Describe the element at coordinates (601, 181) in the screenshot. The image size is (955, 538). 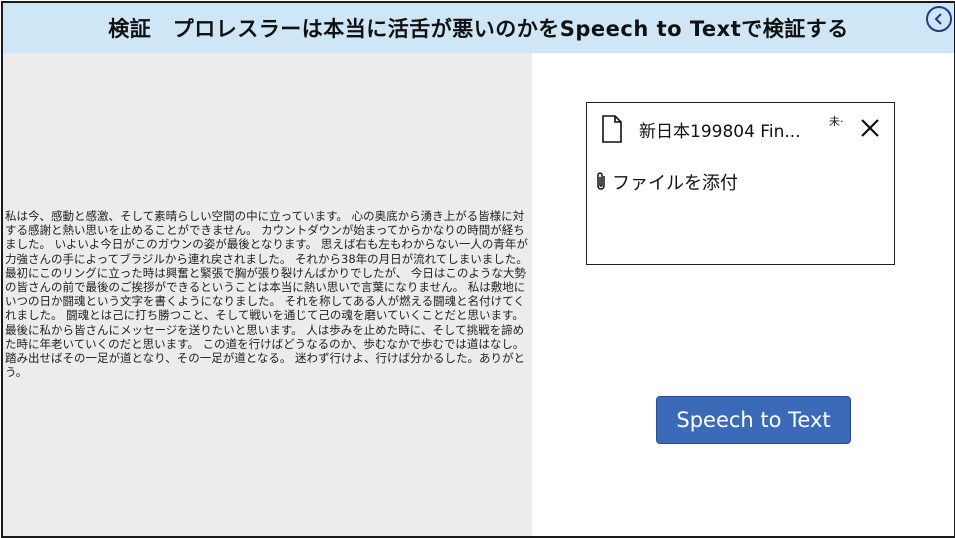
I see `paperclip-icon` at that location.